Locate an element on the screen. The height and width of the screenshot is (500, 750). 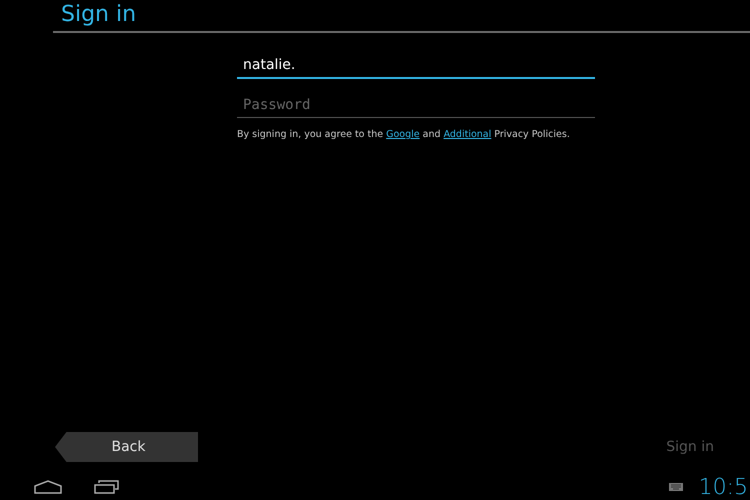
terms-text: By signing in, you agree to the Google and Additional Privacy Policies. is located at coordinates (404, 134).